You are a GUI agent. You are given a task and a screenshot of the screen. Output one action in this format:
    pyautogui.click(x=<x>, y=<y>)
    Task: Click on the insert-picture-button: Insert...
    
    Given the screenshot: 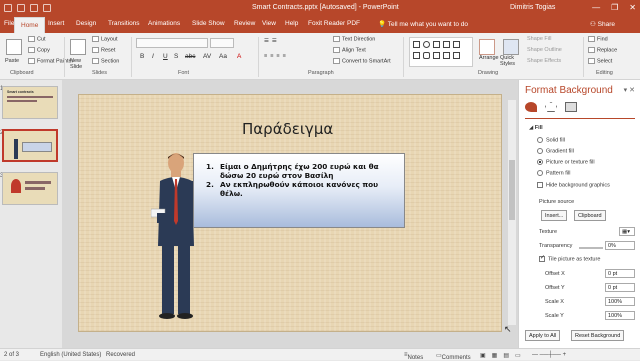 What is the action you would take?
    pyautogui.click(x=554, y=215)
    